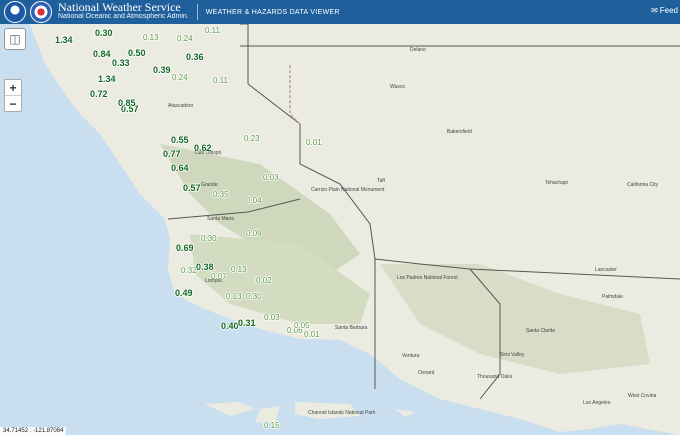  Describe the element at coordinates (612, 297) in the screenshot. I see `place-label: Palmdale` at that location.